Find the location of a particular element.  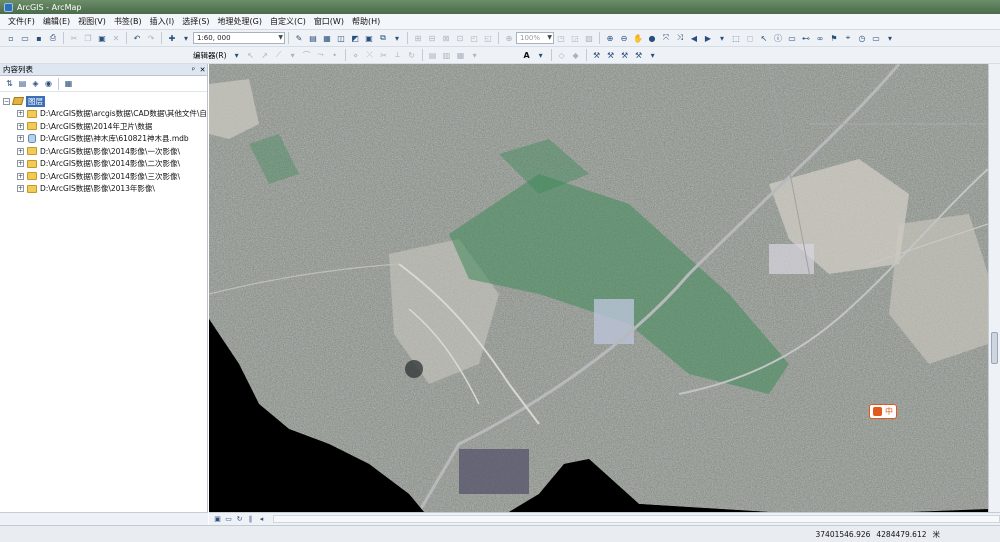

layer-row: + D:\ArcGIS数据\影像\2013年影像\ is located at coordinates (103, 189).